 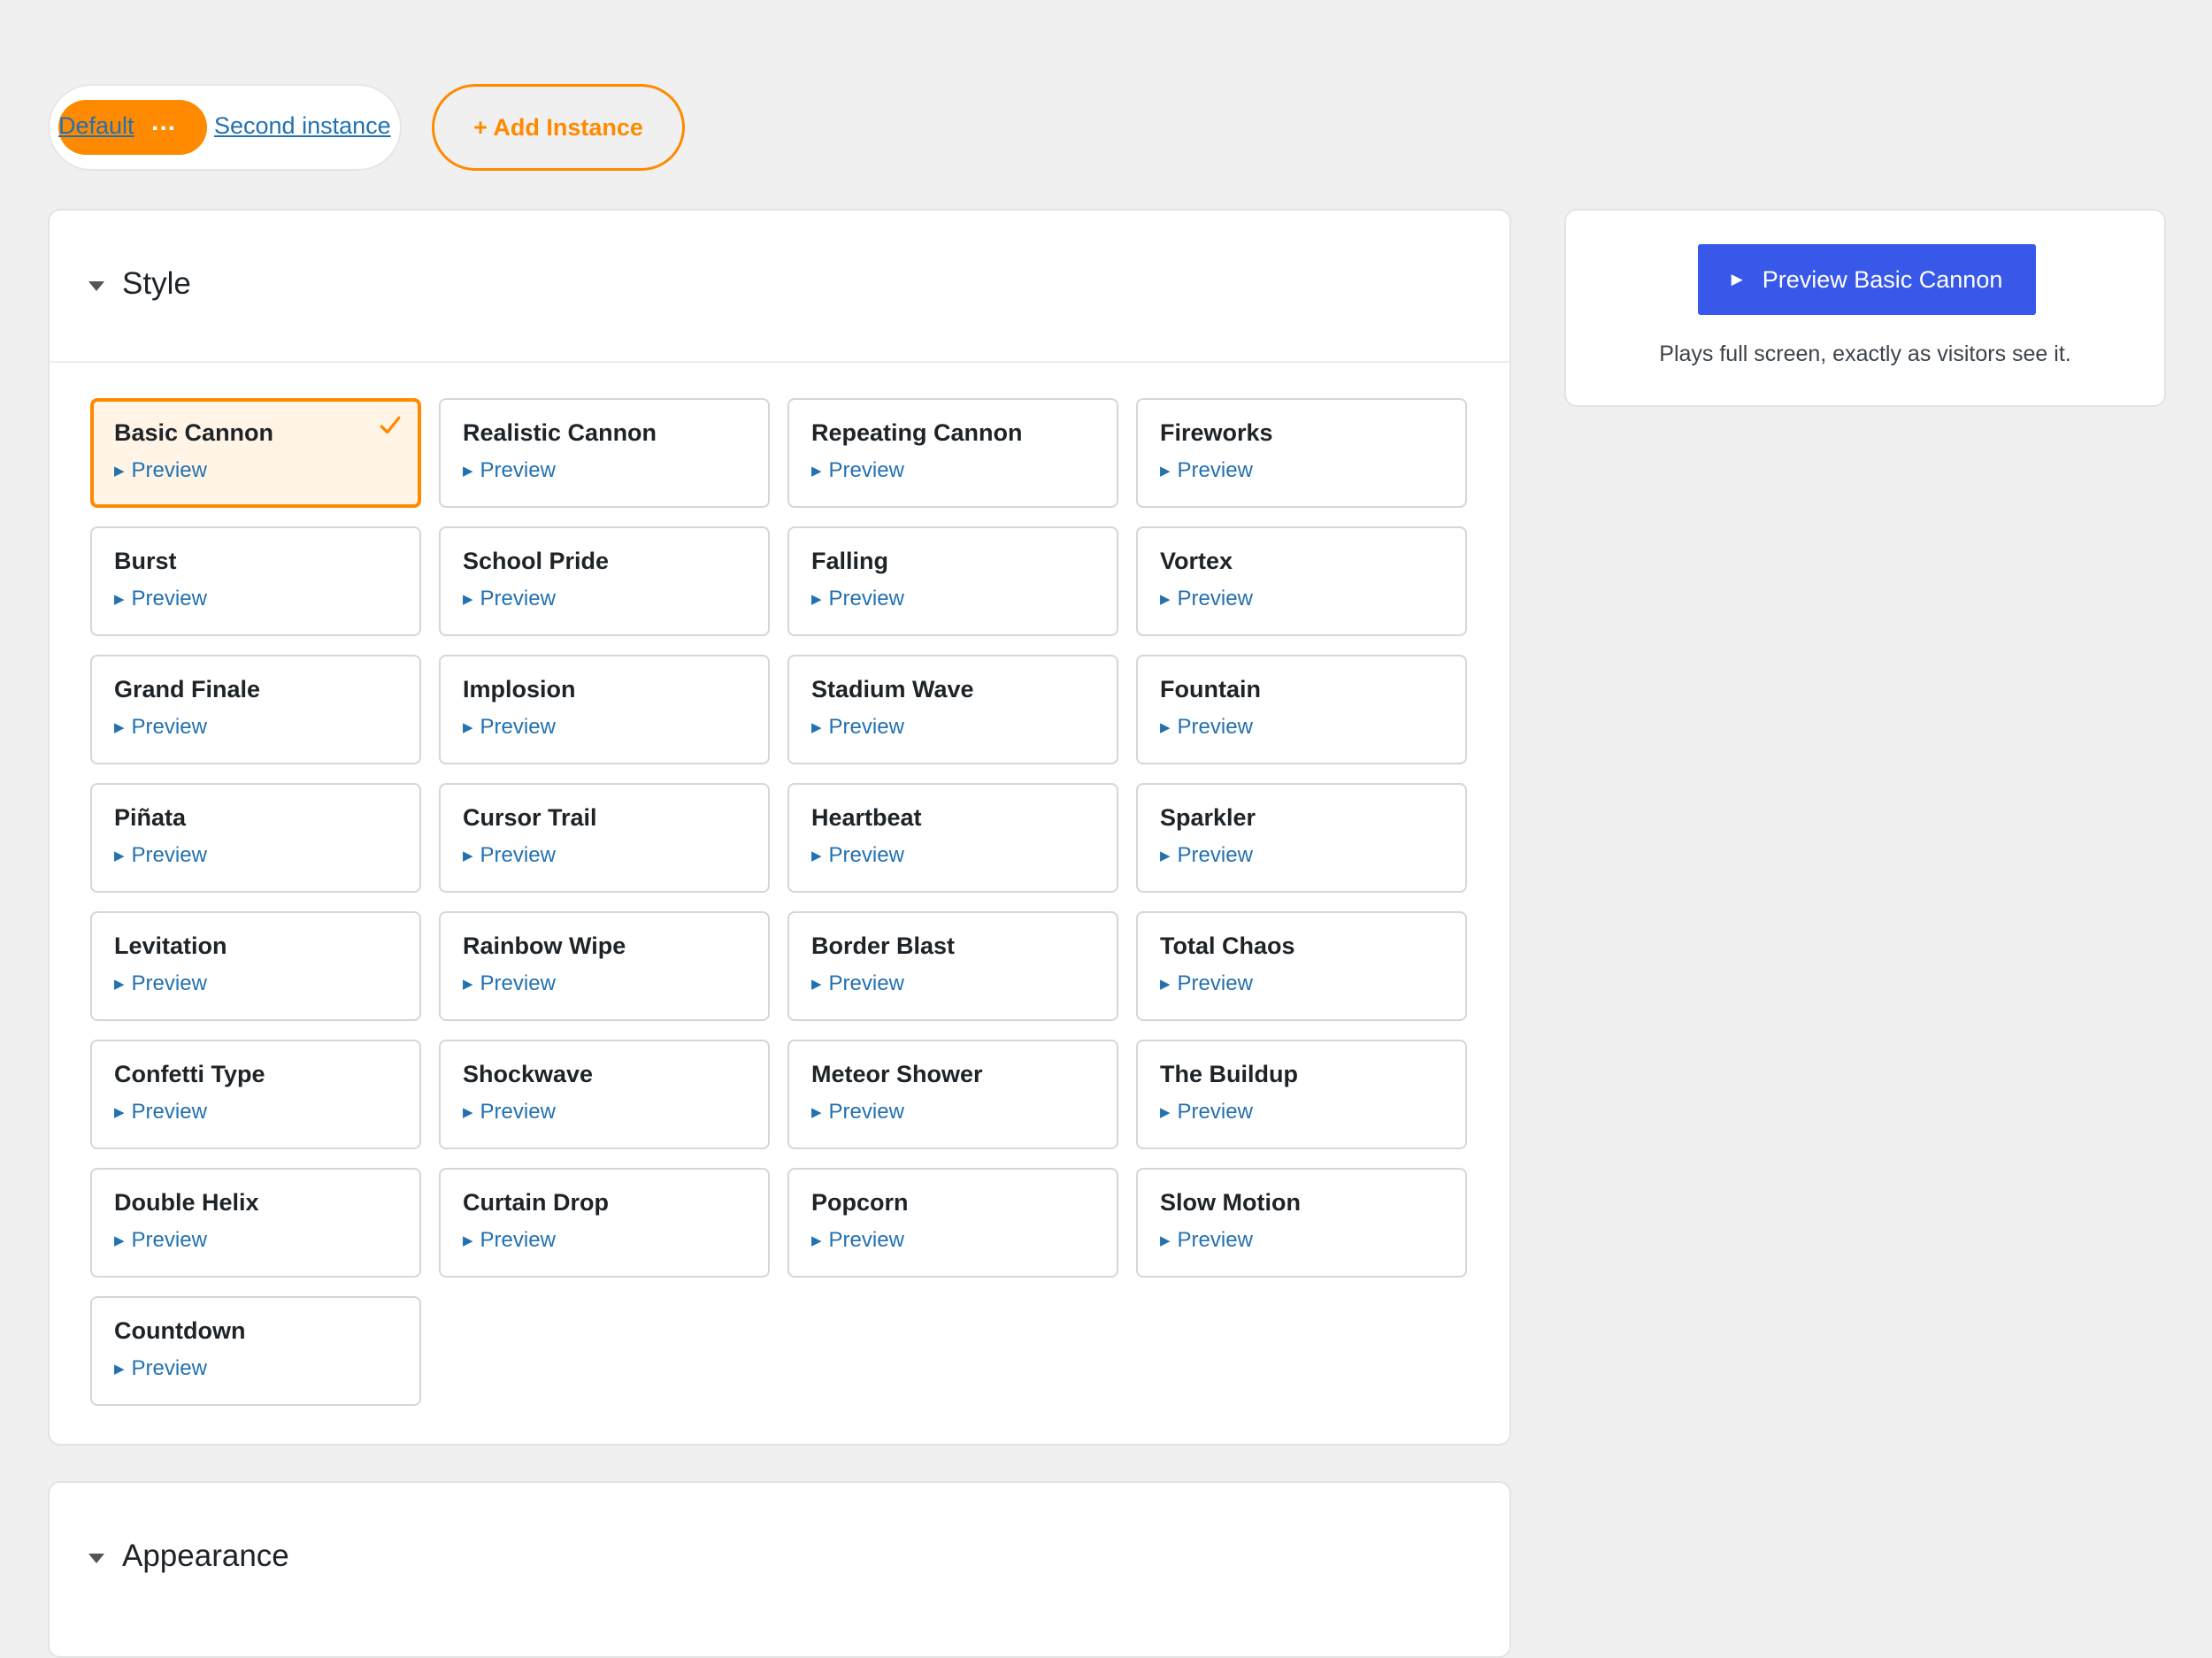 What do you see at coordinates (188, 689) in the screenshot?
I see `style-card-name: Grand Finale` at bounding box center [188, 689].